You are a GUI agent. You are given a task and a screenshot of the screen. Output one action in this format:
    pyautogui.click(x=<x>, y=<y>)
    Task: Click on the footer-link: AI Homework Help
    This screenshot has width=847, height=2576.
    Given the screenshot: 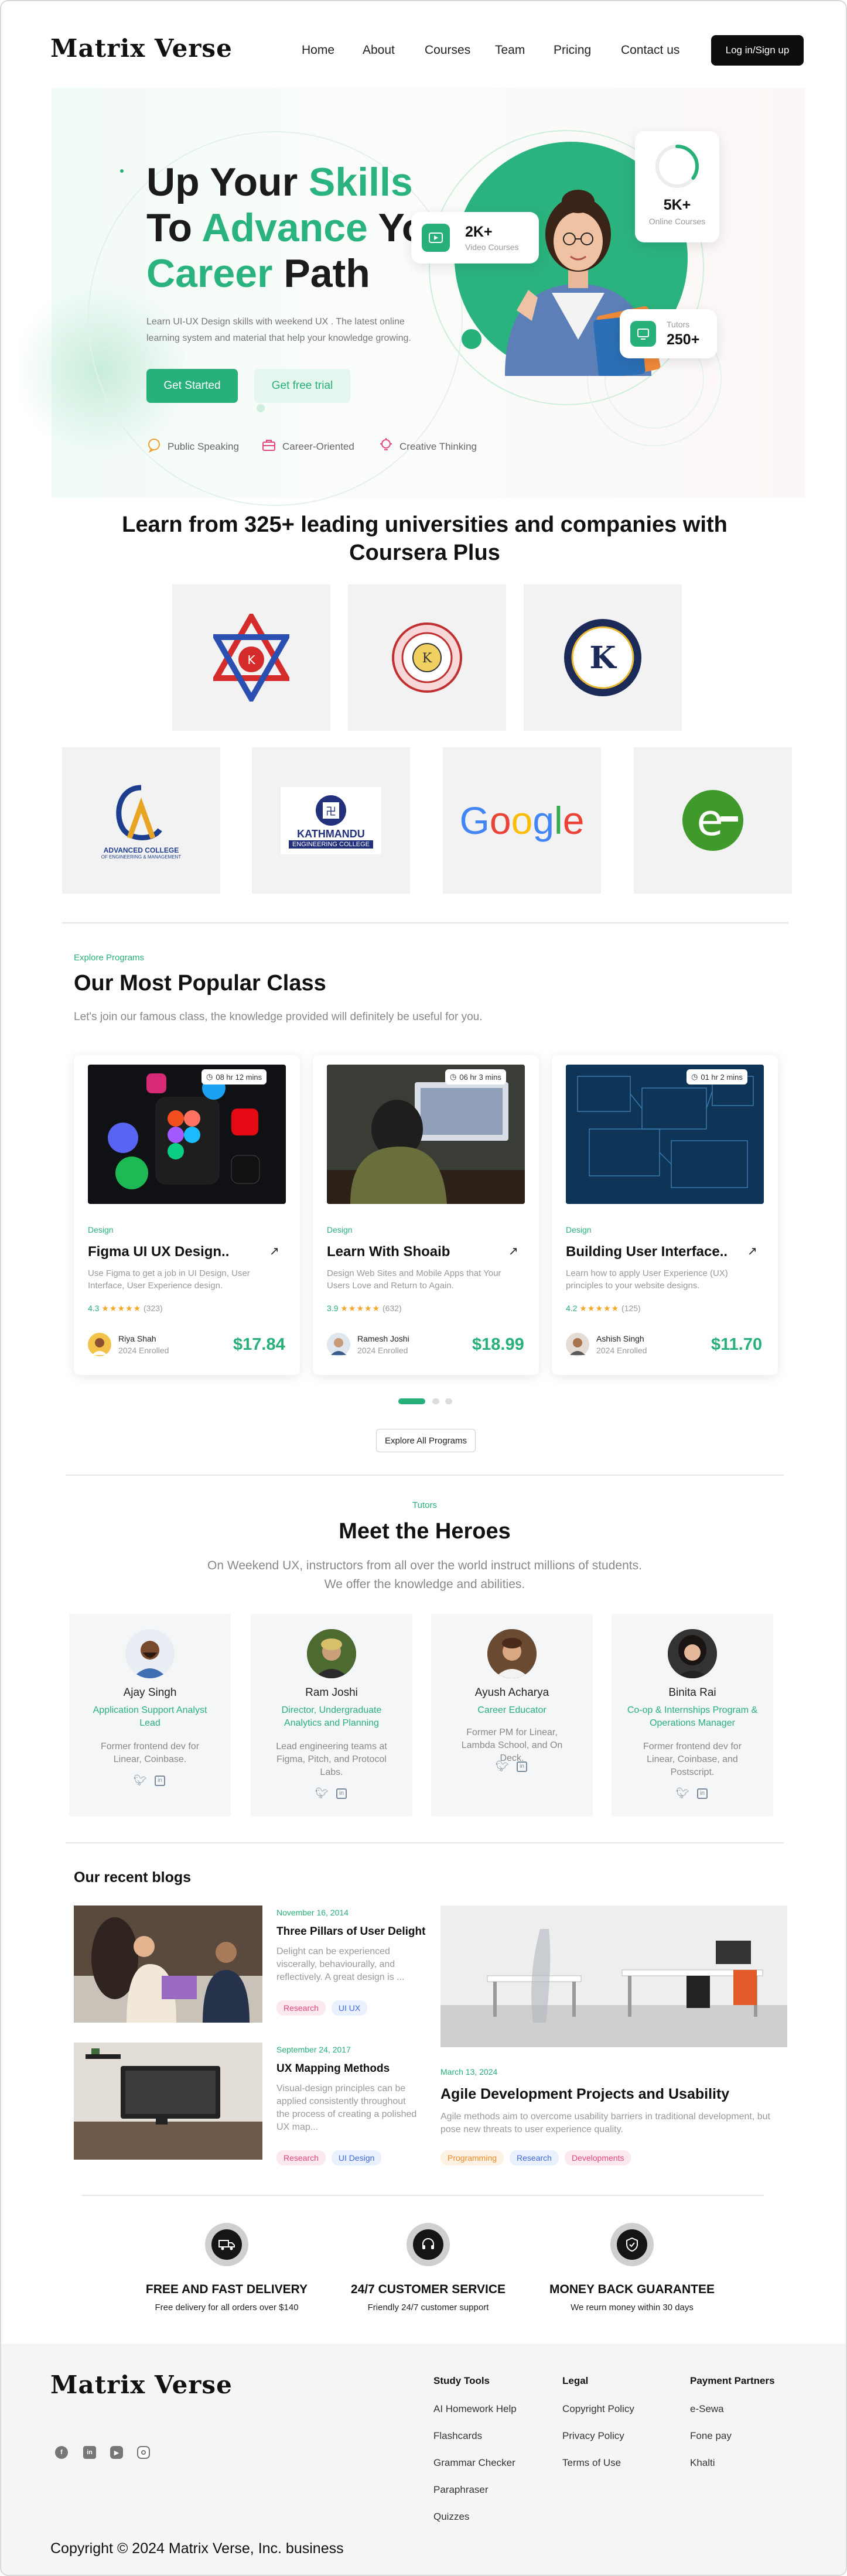 What is the action you would take?
    pyautogui.click(x=475, y=2409)
    